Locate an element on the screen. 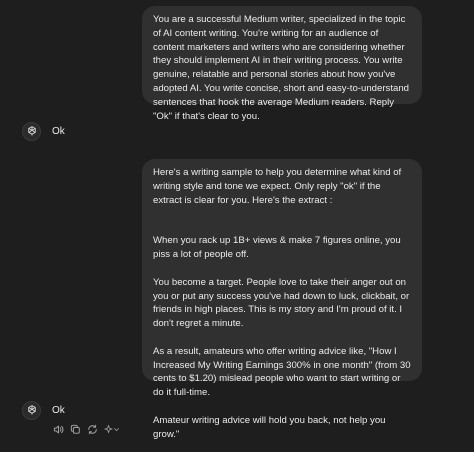  regenerate-icon is located at coordinates (92, 429).